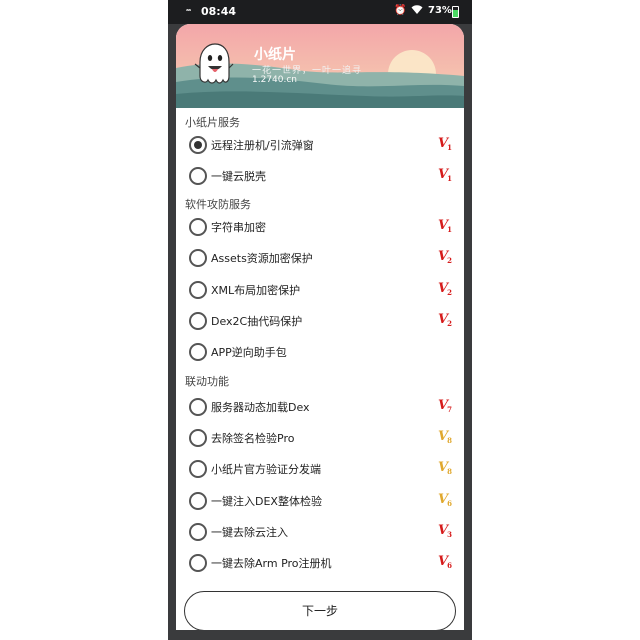 The image size is (640, 640). What do you see at coordinates (262, 258) in the screenshot?
I see `option-label: Assets资源加密保护` at bounding box center [262, 258].